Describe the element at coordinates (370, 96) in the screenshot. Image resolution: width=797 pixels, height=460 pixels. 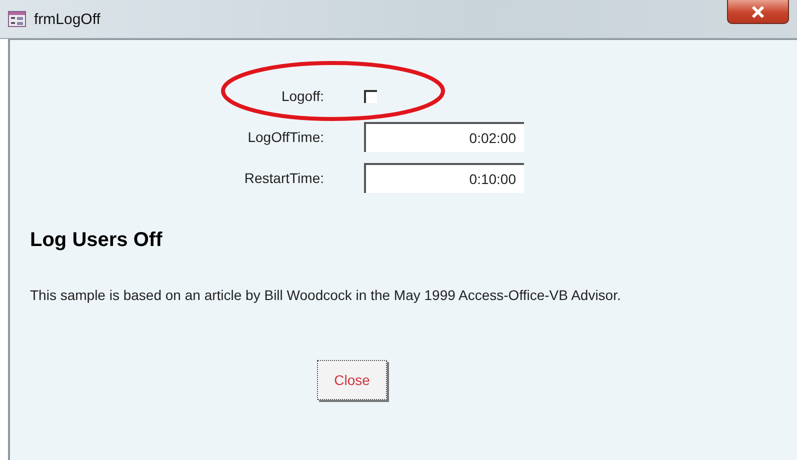
I see `logoff-checkbox` at that location.